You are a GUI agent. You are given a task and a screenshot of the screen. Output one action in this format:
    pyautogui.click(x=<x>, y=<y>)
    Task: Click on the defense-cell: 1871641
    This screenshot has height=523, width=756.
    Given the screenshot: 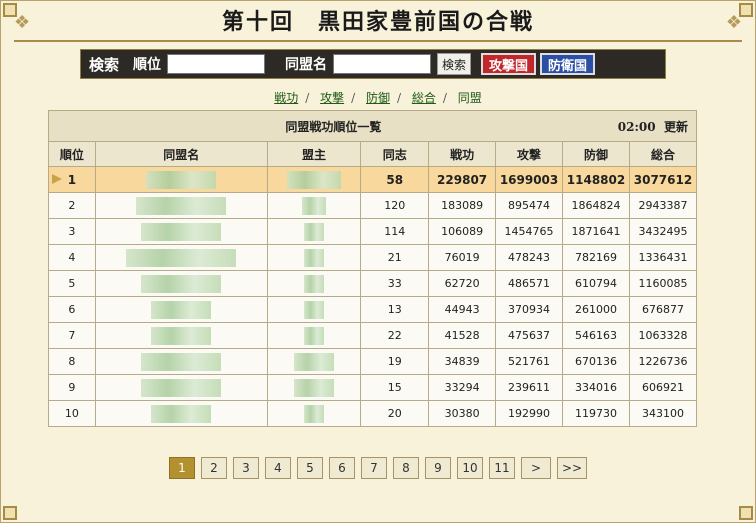 What is the action you would take?
    pyautogui.click(x=596, y=231)
    